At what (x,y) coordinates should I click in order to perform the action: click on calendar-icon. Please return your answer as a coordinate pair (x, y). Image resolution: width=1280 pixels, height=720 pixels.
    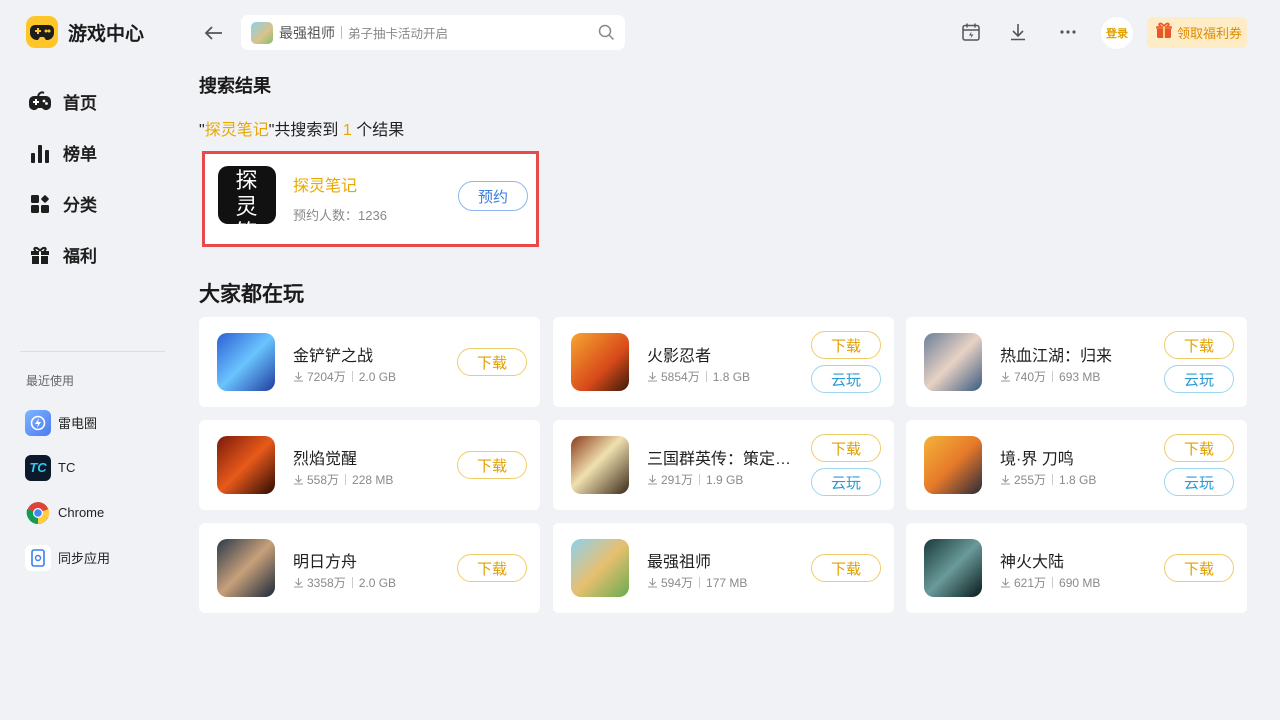
    Looking at the image, I should click on (971, 32).